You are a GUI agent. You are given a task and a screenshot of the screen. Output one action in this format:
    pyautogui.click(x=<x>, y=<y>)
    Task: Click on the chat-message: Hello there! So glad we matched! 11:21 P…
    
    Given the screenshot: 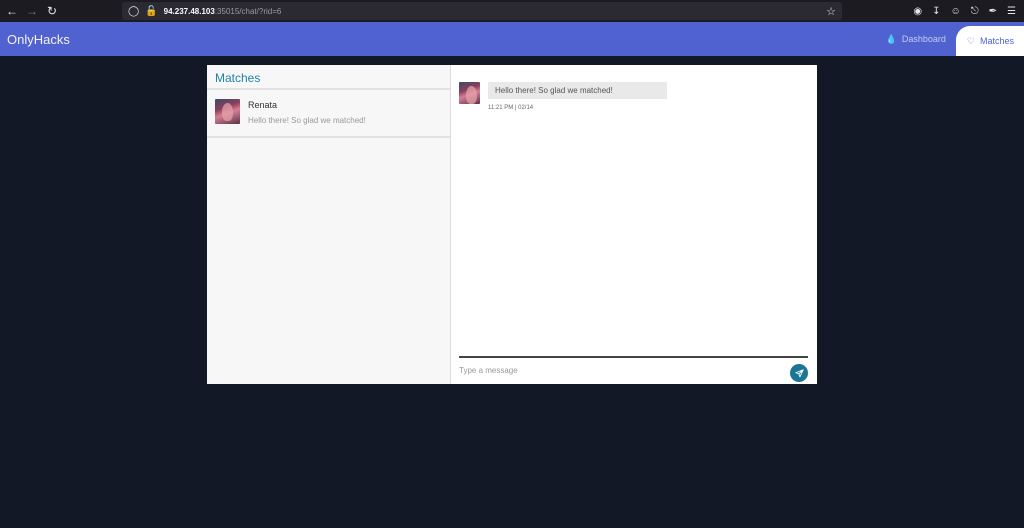 What is the action you would take?
    pyautogui.click(x=563, y=96)
    